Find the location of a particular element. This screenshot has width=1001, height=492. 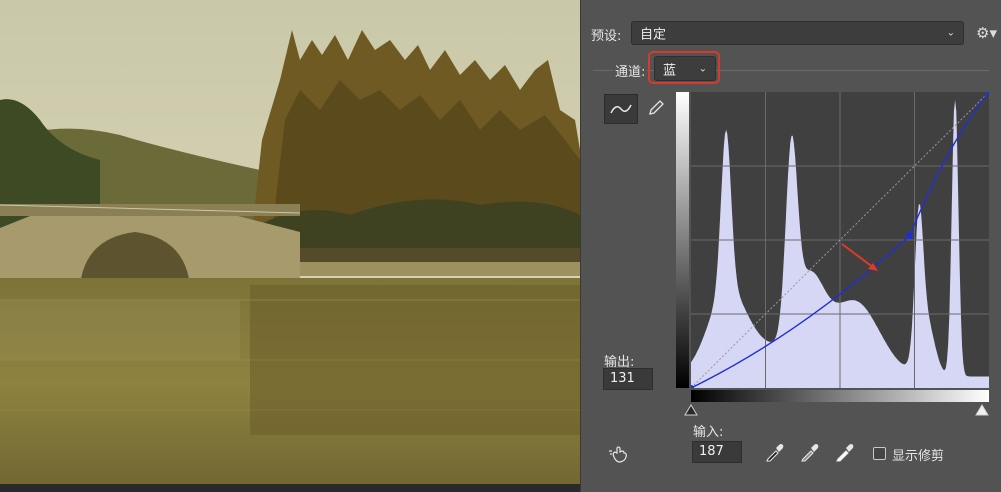

curve-control-point is located at coordinates (910, 236).